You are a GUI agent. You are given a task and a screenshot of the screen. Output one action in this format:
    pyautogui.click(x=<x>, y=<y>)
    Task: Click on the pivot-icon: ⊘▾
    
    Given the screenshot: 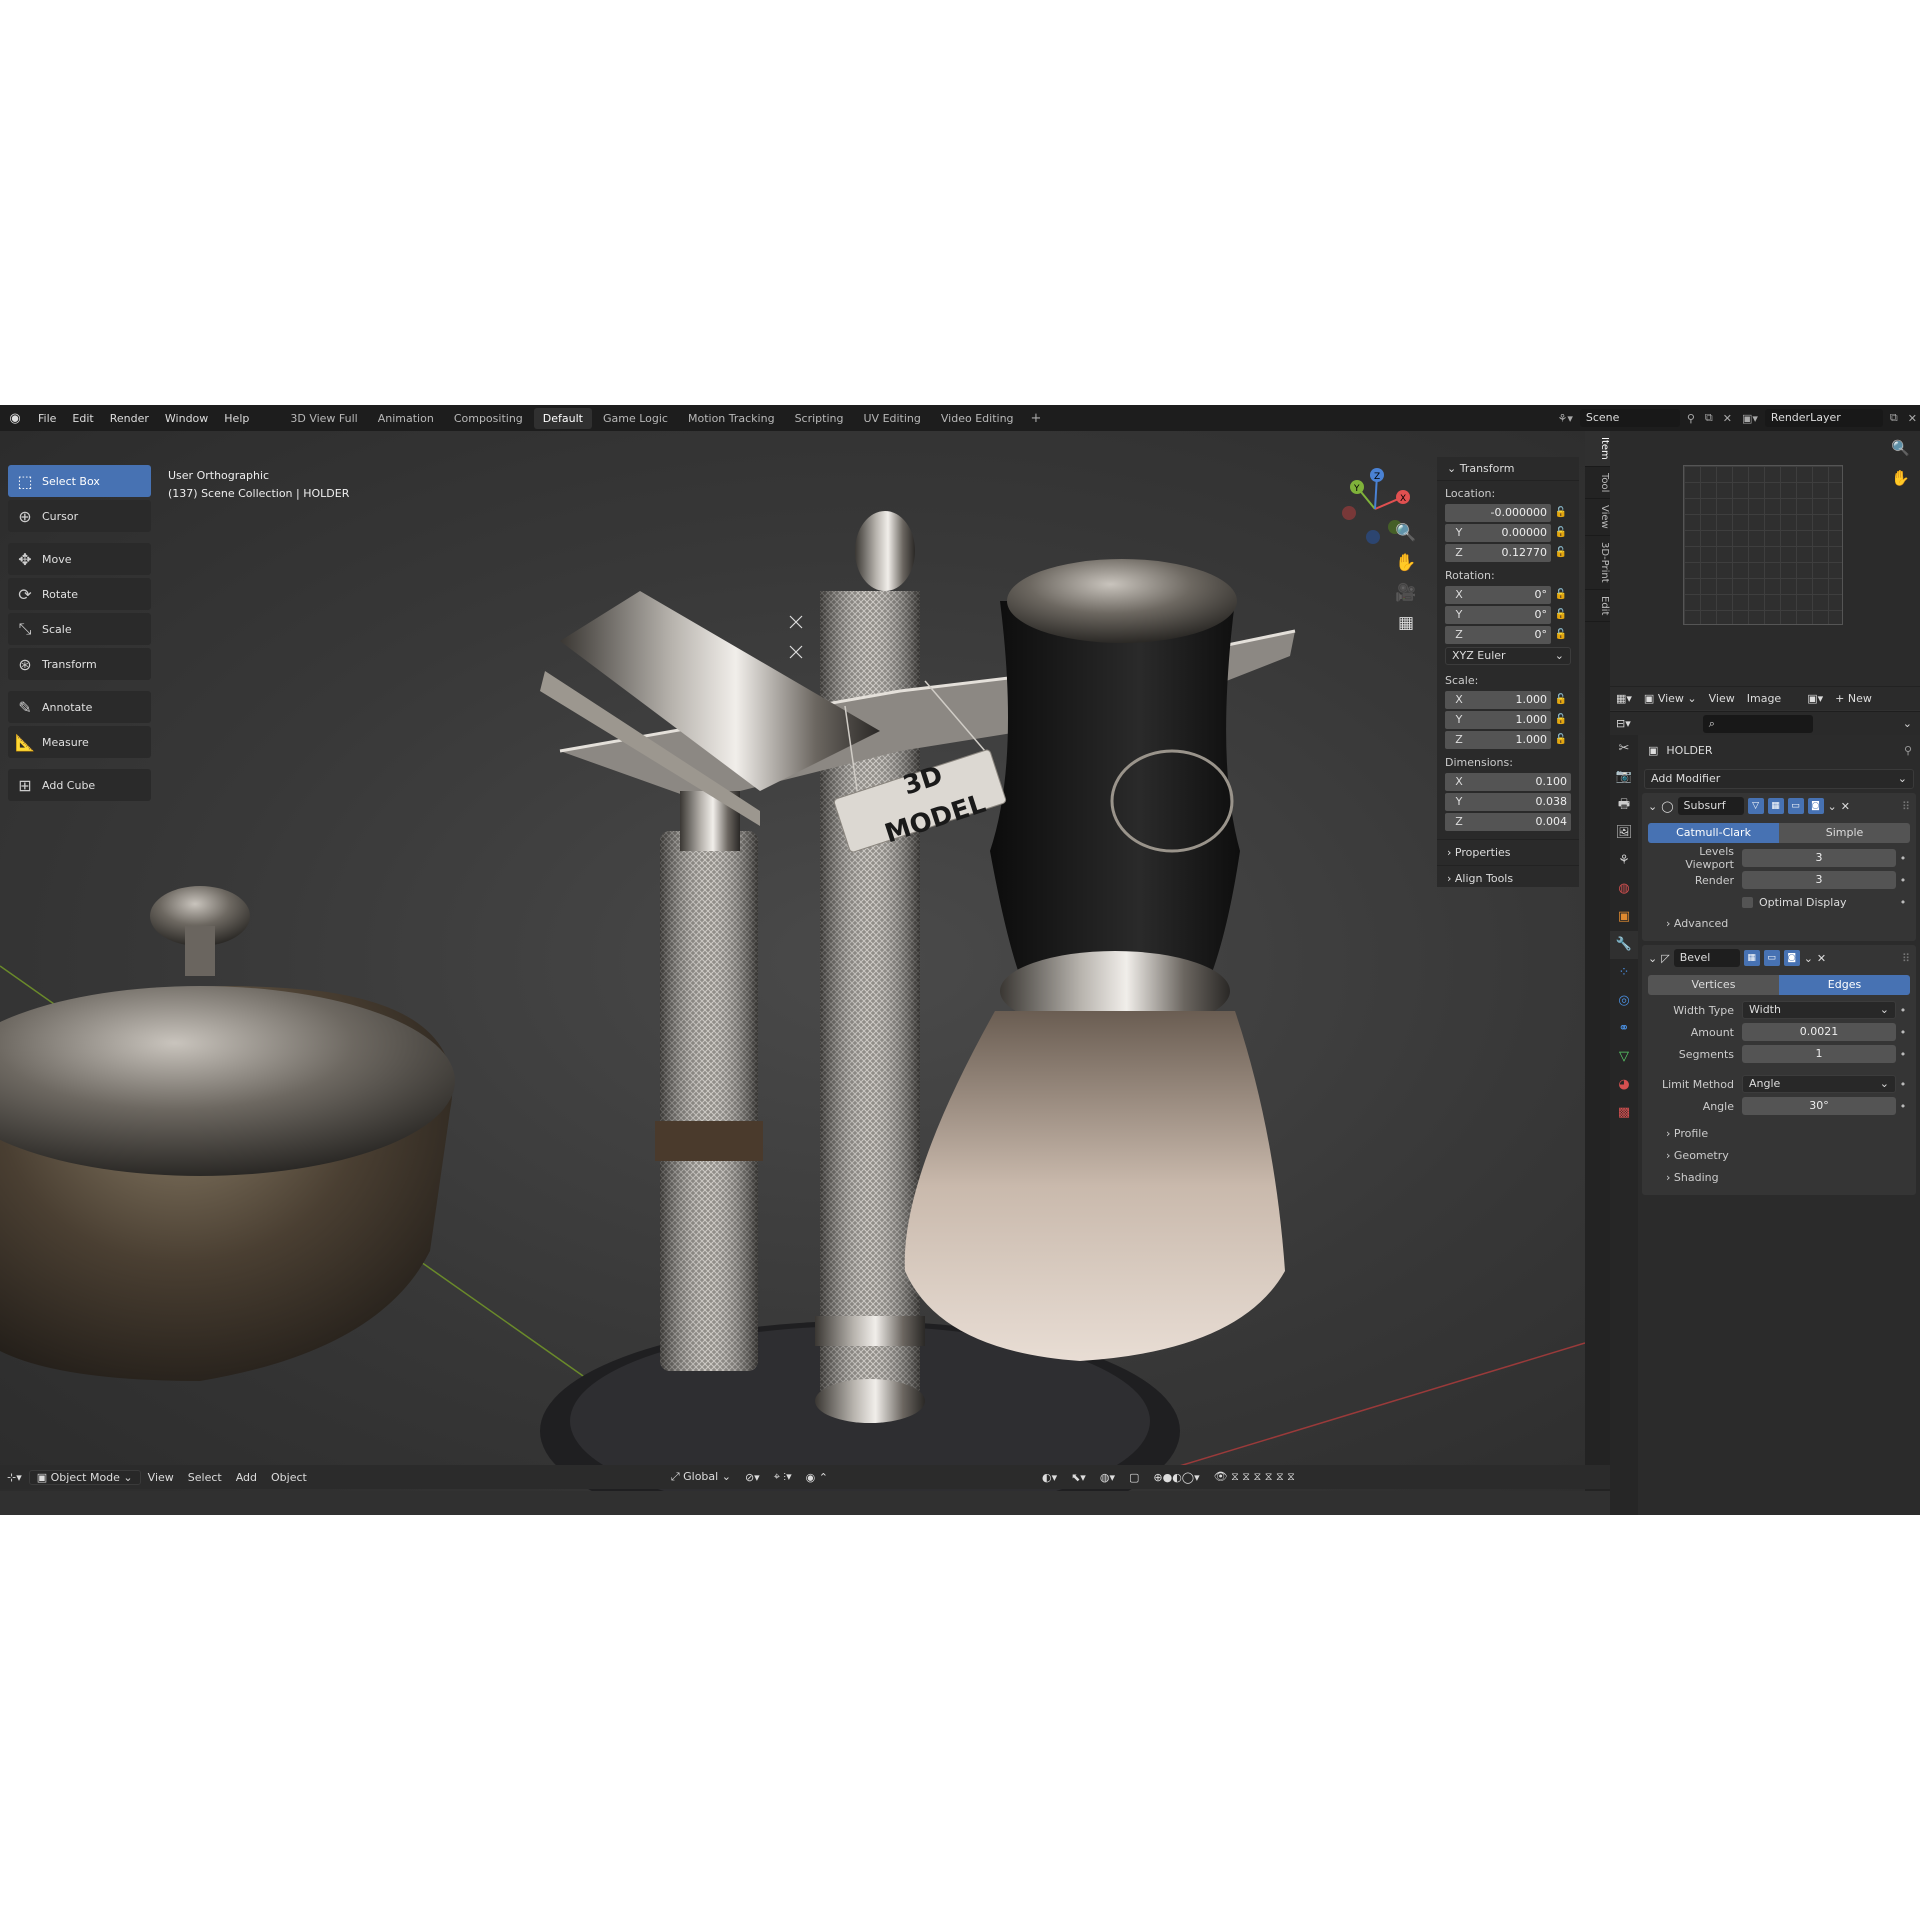 What is the action you would take?
    pyautogui.click(x=752, y=1477)
    